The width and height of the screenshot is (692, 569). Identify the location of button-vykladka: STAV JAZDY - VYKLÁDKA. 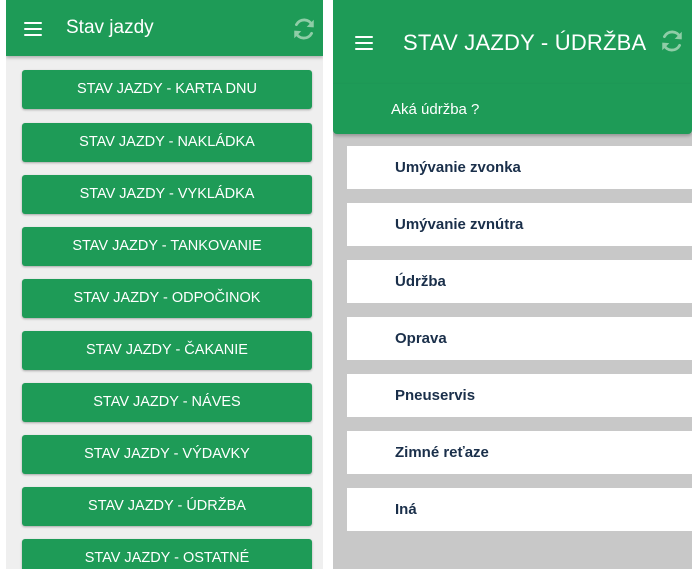
(167, 194).